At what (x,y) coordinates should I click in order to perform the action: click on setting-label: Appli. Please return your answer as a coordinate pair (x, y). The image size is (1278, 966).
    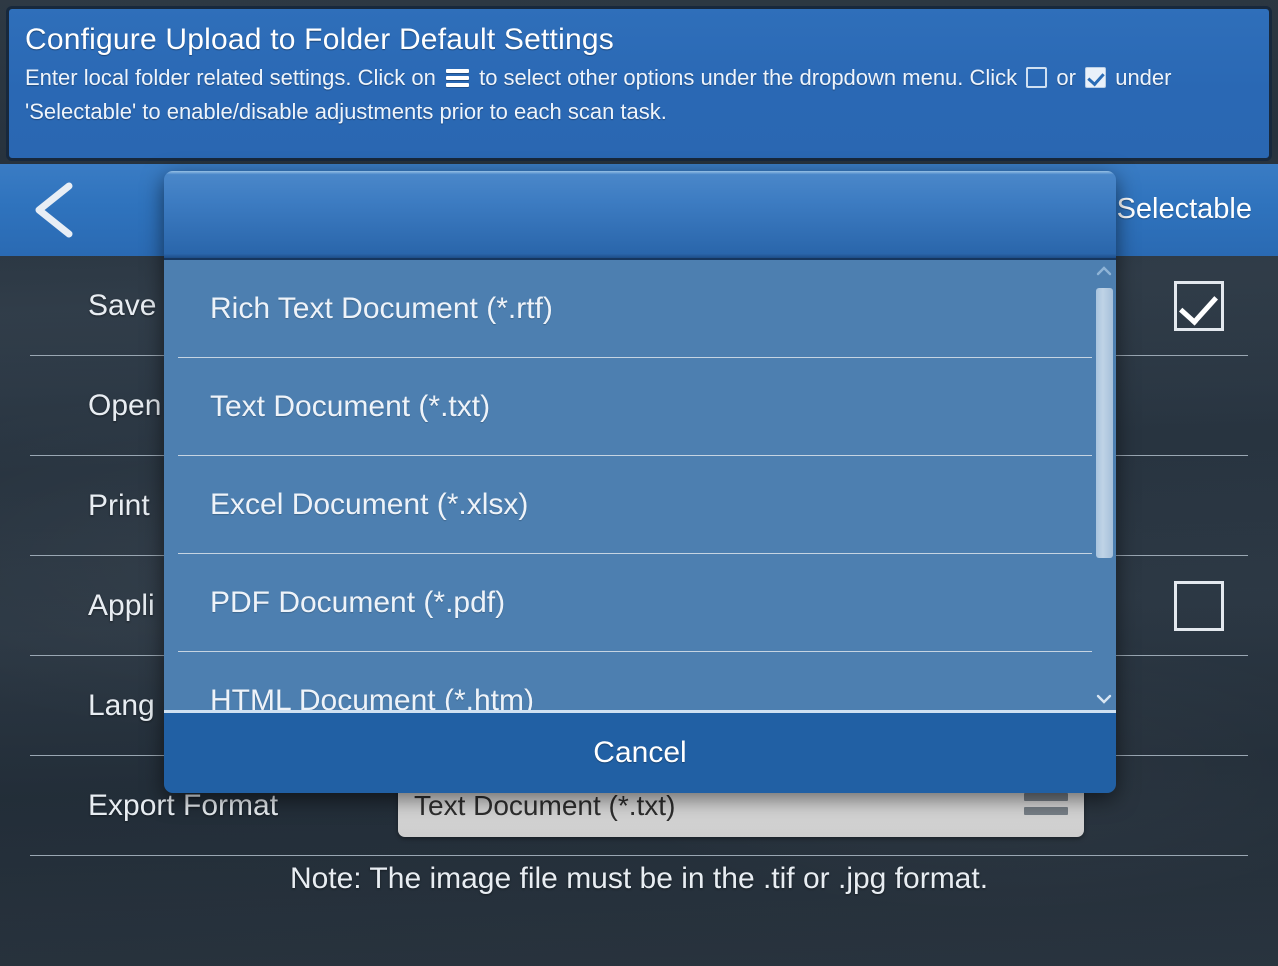
    Looking at the image, I should click on (121, 605).